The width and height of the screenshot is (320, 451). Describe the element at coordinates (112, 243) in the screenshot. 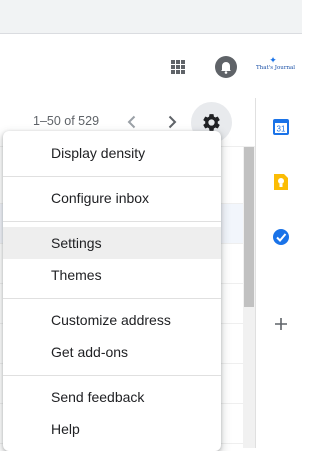

I see `menu-item-settings: Settings` at that location.